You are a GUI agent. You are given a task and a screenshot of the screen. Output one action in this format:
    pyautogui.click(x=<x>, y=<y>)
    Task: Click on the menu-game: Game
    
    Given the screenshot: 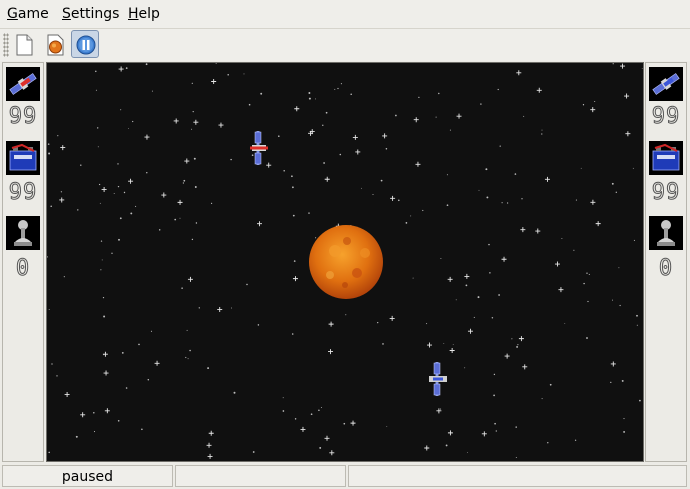 What is the action you would take?
    pyautogui.click(x=28, y=14)
    